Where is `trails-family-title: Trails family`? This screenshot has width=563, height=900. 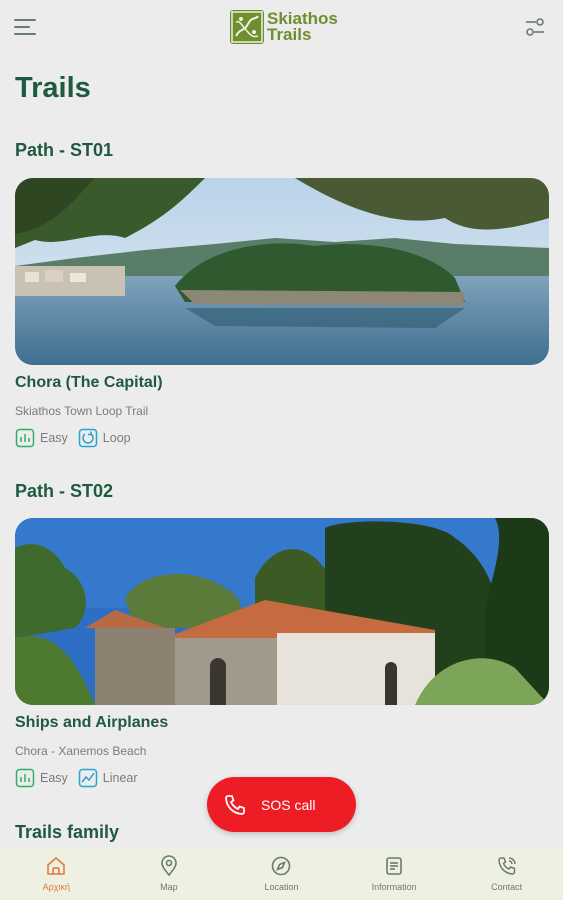
trails-family-title: Trails family is located at coordinates (67, 832).